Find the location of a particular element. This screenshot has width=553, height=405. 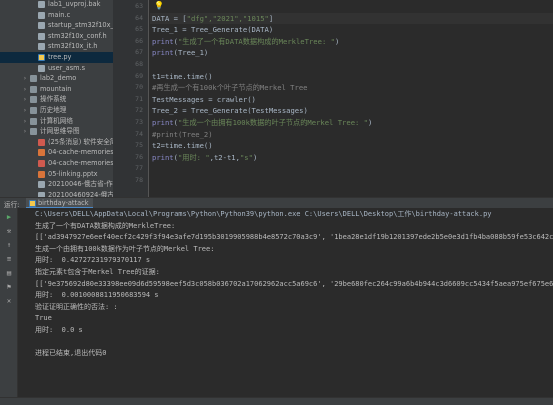

code-token: #print(Tree_2) is located at coordinates (182, 134).